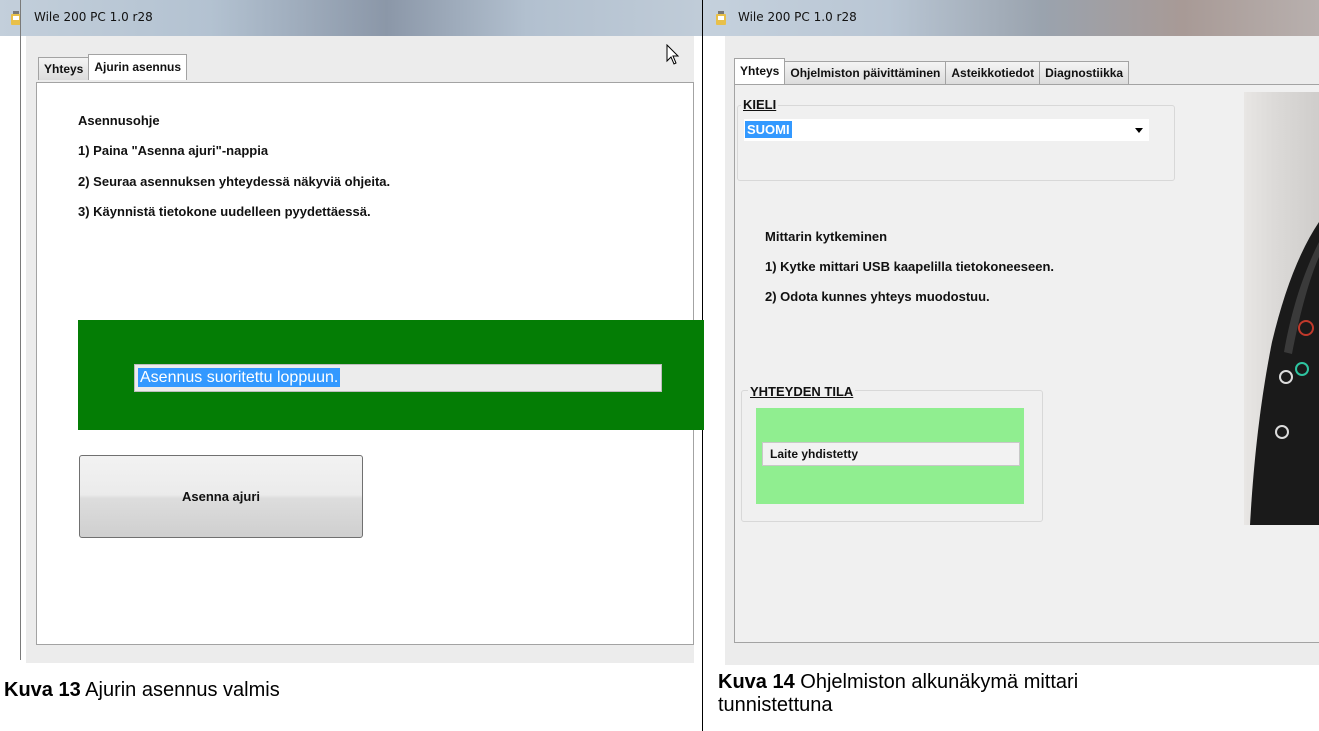  I want to click on left-title-bar: Wile 200 PC 1.0 r28, so click(351, 18).